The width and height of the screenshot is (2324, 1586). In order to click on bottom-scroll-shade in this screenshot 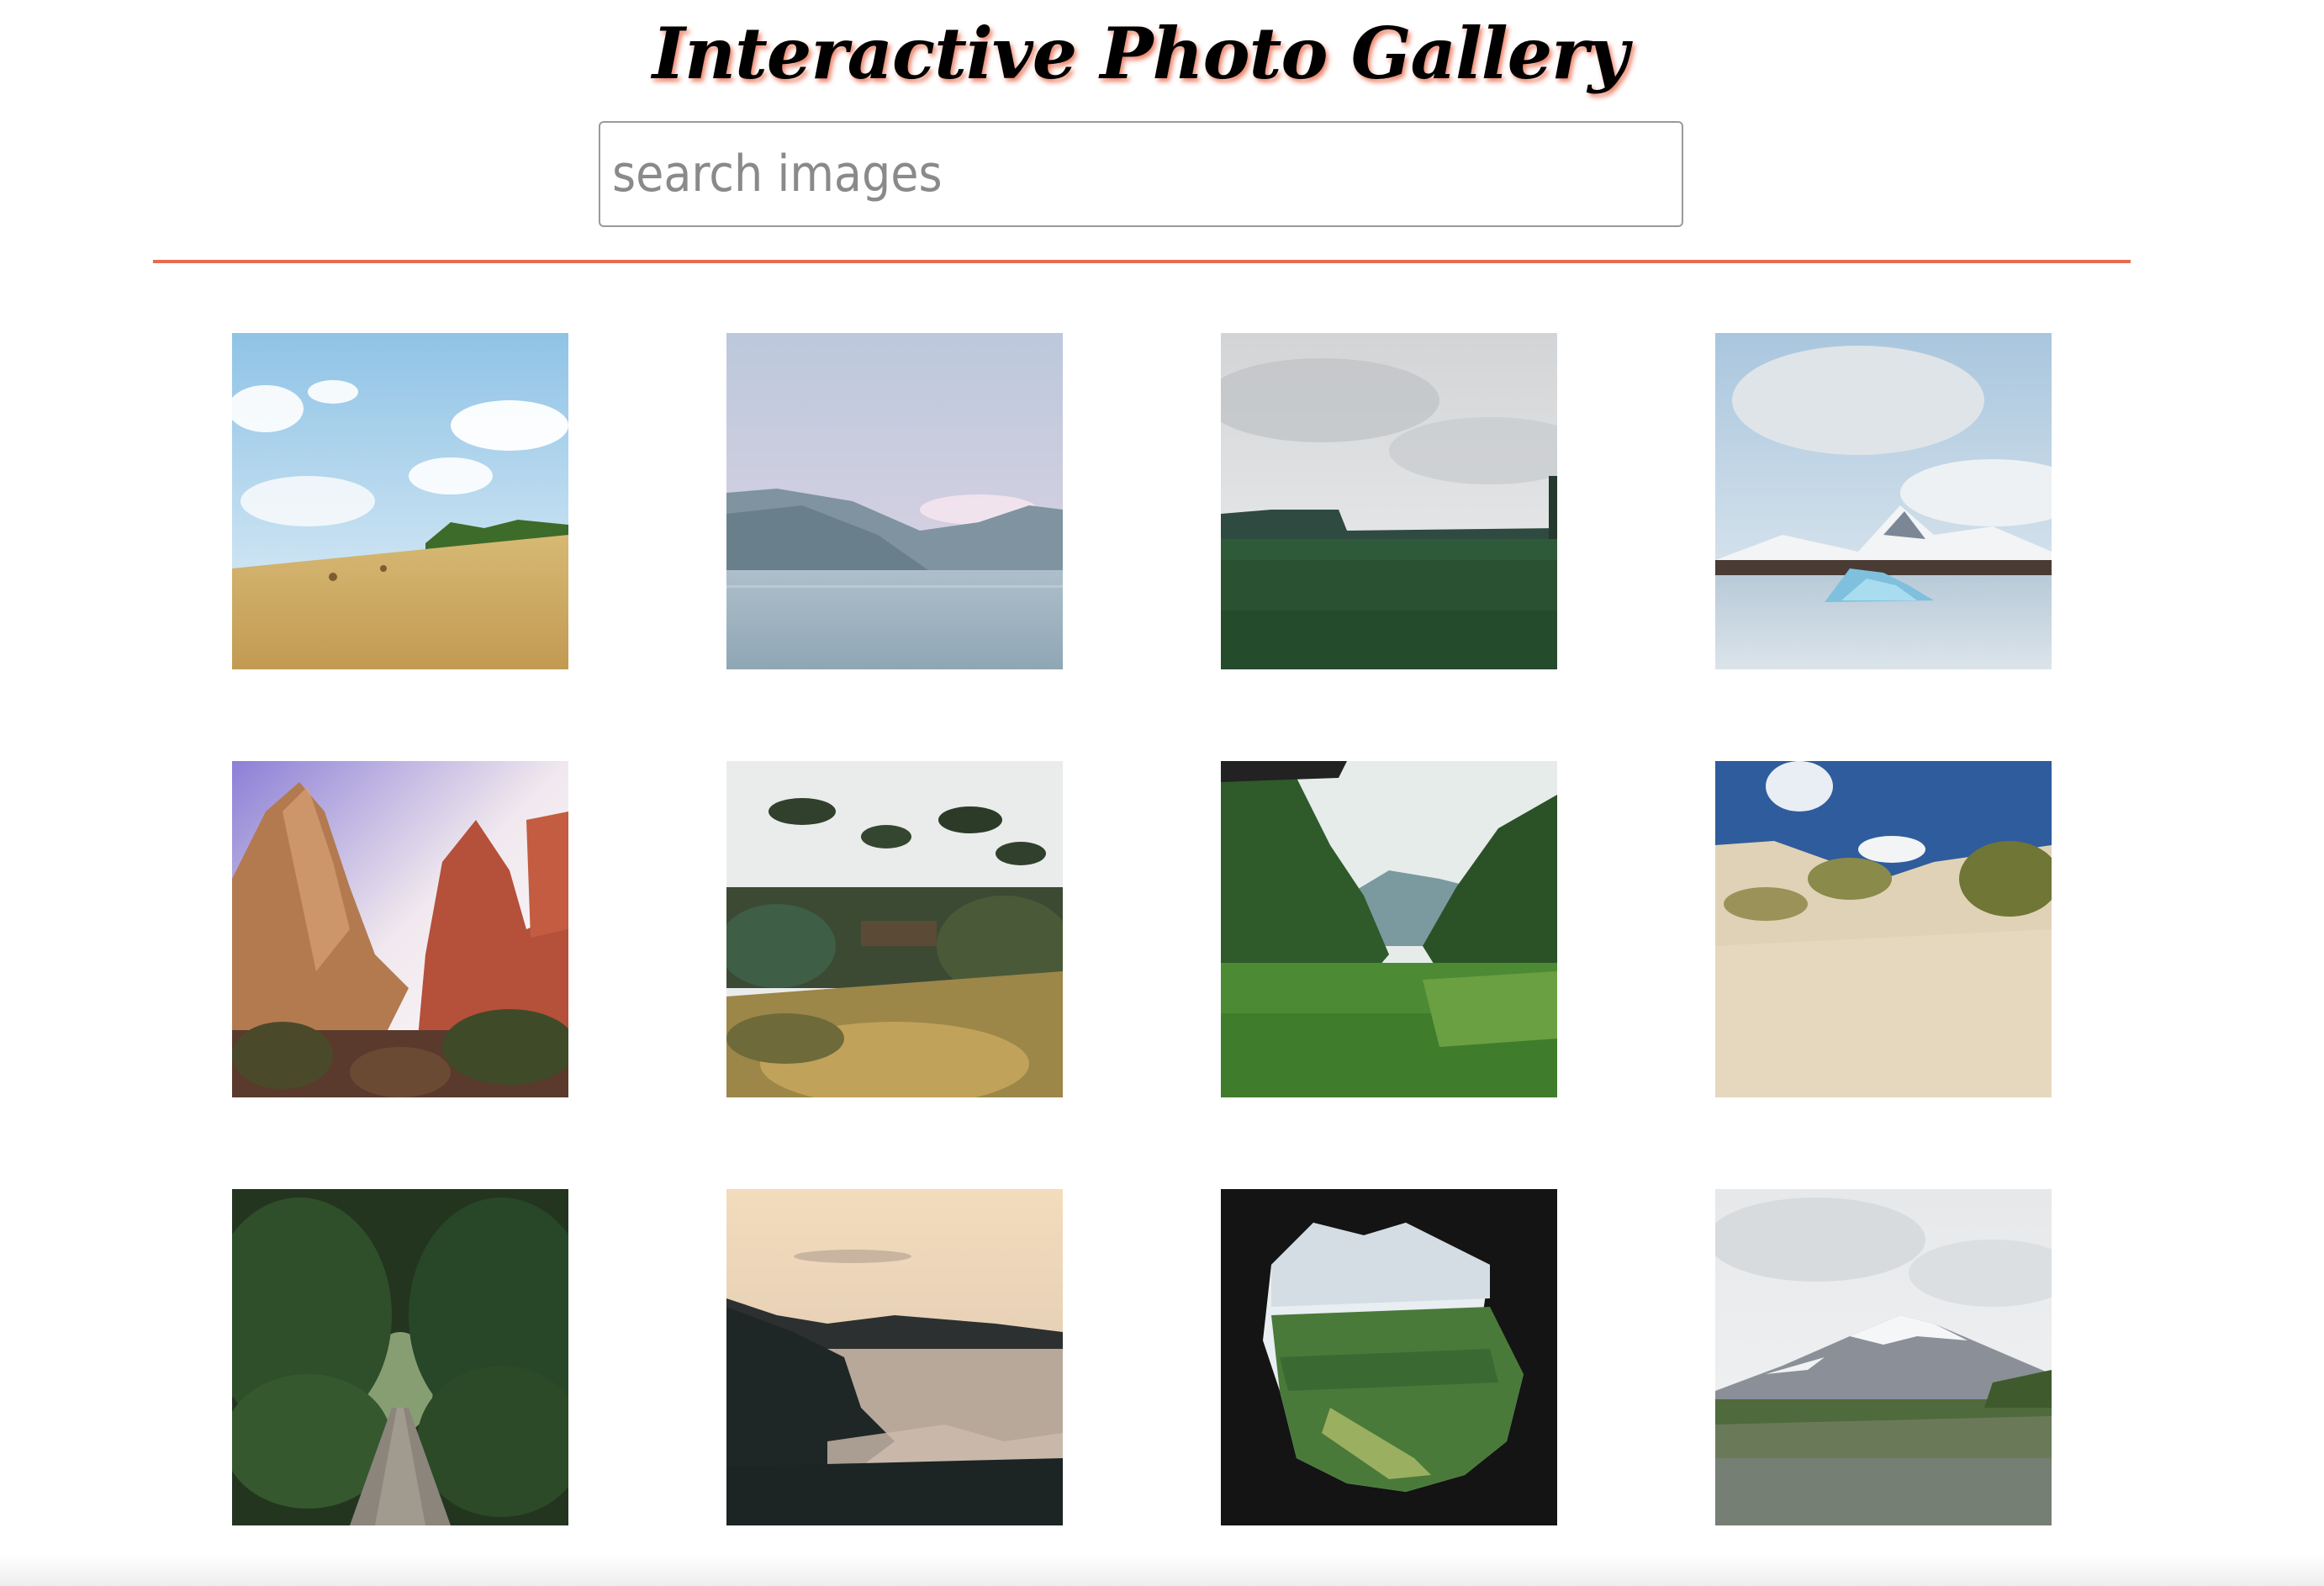, I will do `click(1162, 1570)`.